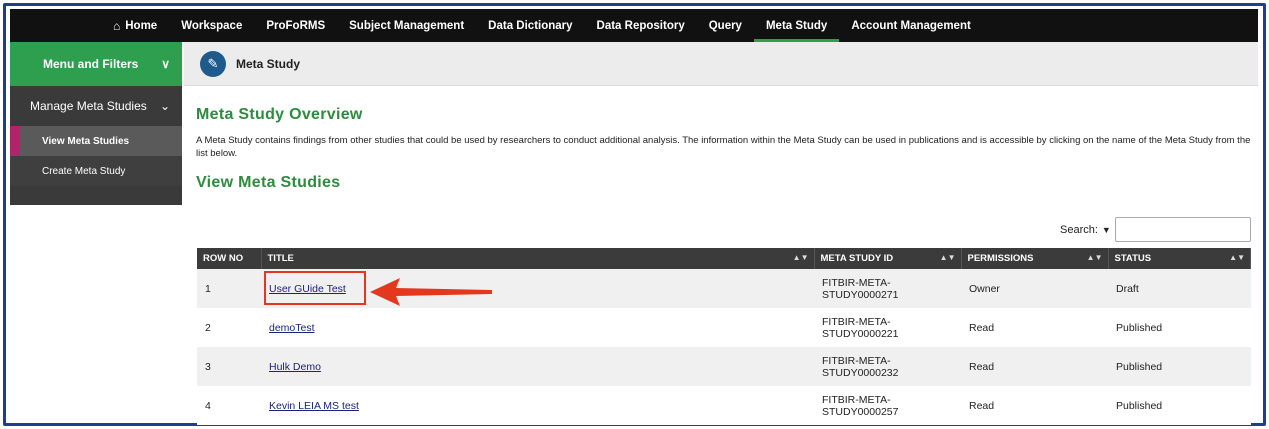 The width and height of the screenshot is (1269, 429). Describe the element at coordinates (860, 333) in the screenshot. I see `id-line2: STUDY0000221` at that location.